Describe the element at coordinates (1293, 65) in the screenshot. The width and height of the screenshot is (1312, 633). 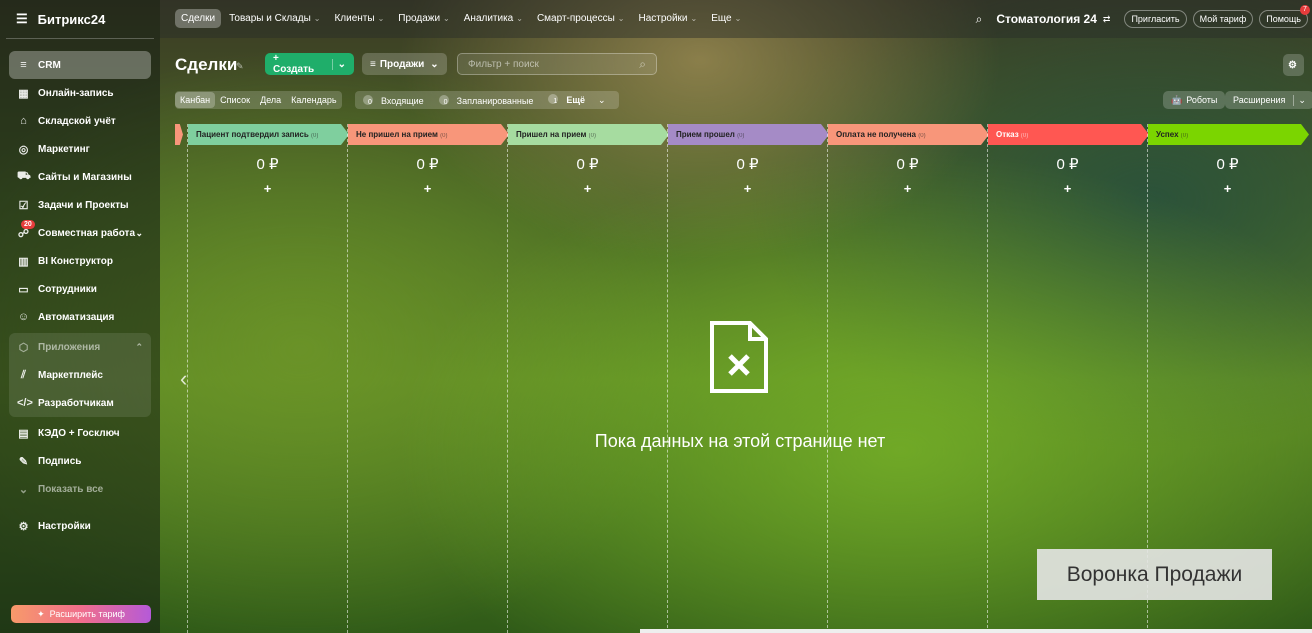
I see `settings-gear-button: ⚙` at that location.